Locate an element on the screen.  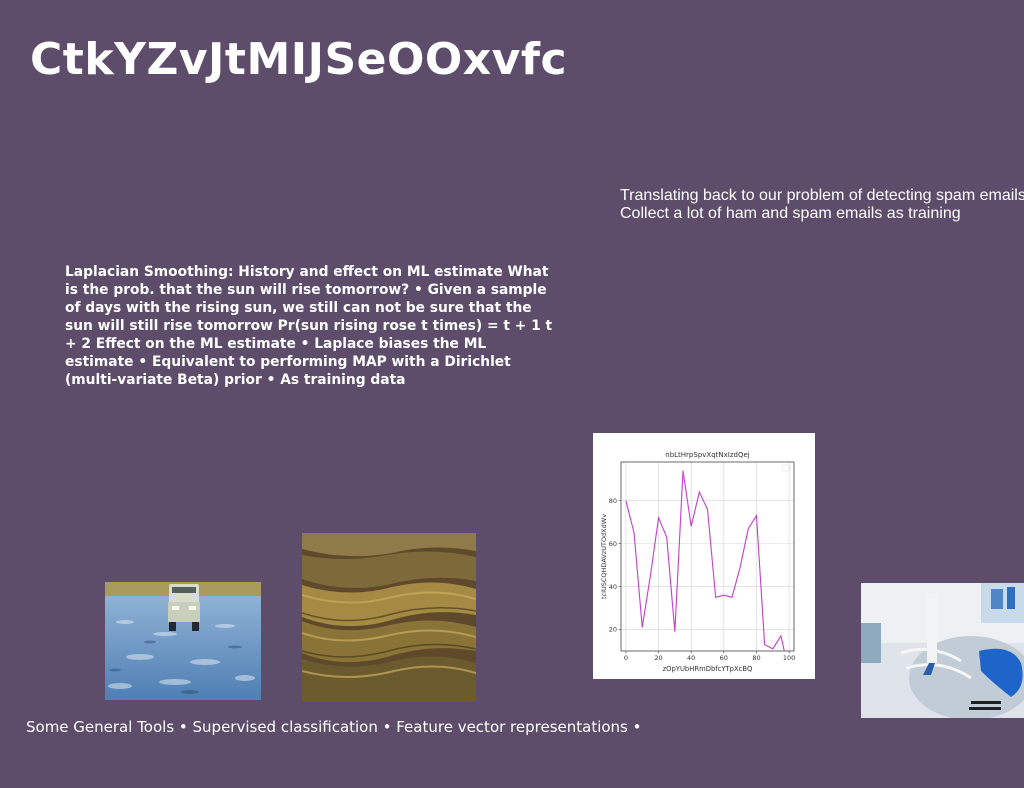
x-tick-label-0: 0 is located at coordinates (626, 658).